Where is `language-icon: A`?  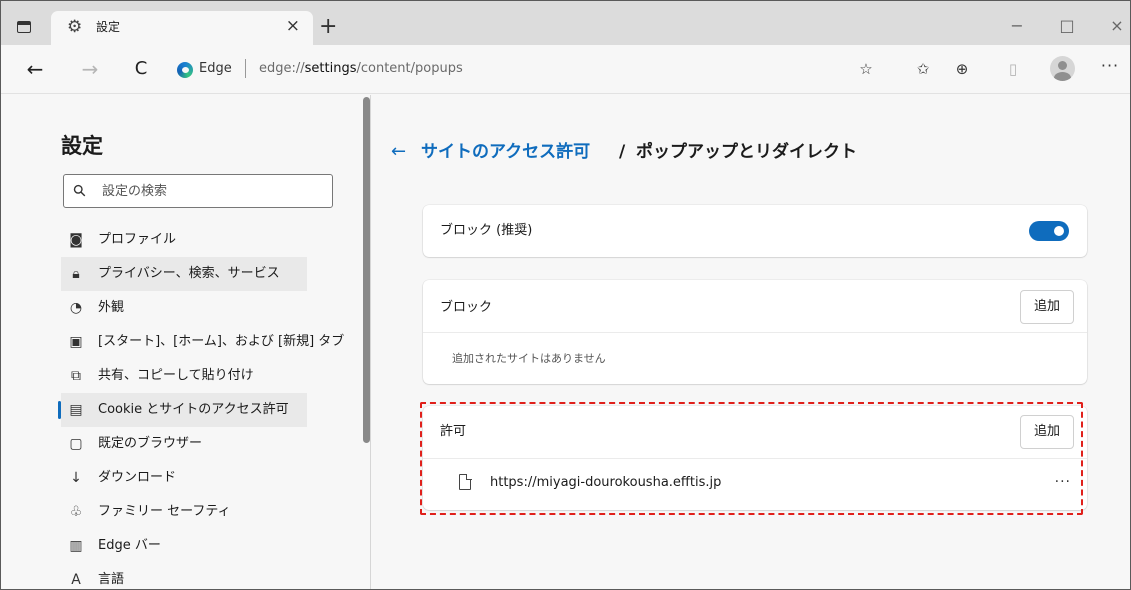
language-icon: A is located at coordinates (76, 580).